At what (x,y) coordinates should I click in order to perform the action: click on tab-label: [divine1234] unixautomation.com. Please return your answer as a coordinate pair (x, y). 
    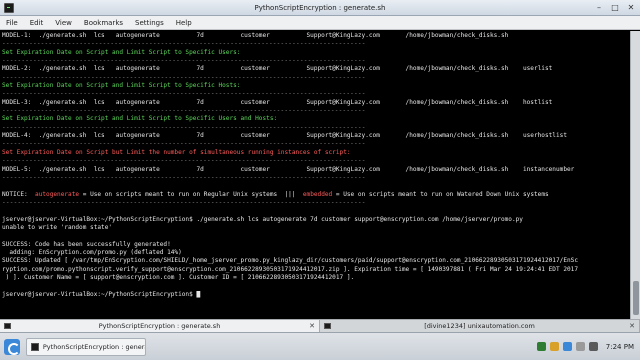
    Looking at the image, I should click on (479, 326).